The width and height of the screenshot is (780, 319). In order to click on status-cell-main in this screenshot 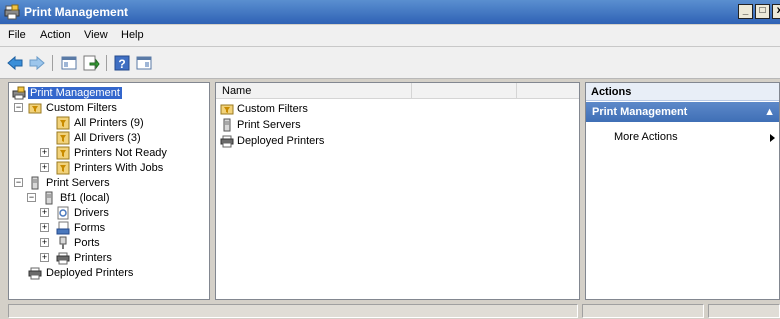, I will do `click(293, 311)`.